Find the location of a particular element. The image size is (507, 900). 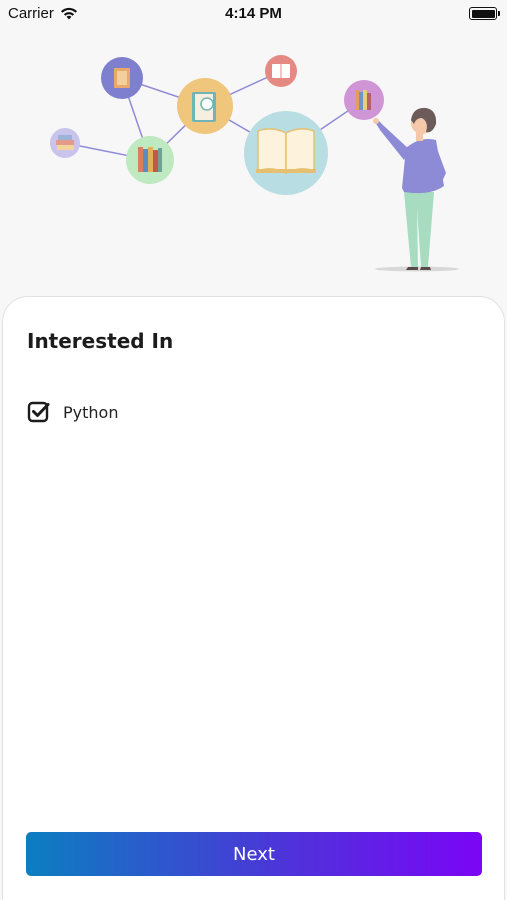

status-time: 4:14 PM is located at coordinates (253, 13).